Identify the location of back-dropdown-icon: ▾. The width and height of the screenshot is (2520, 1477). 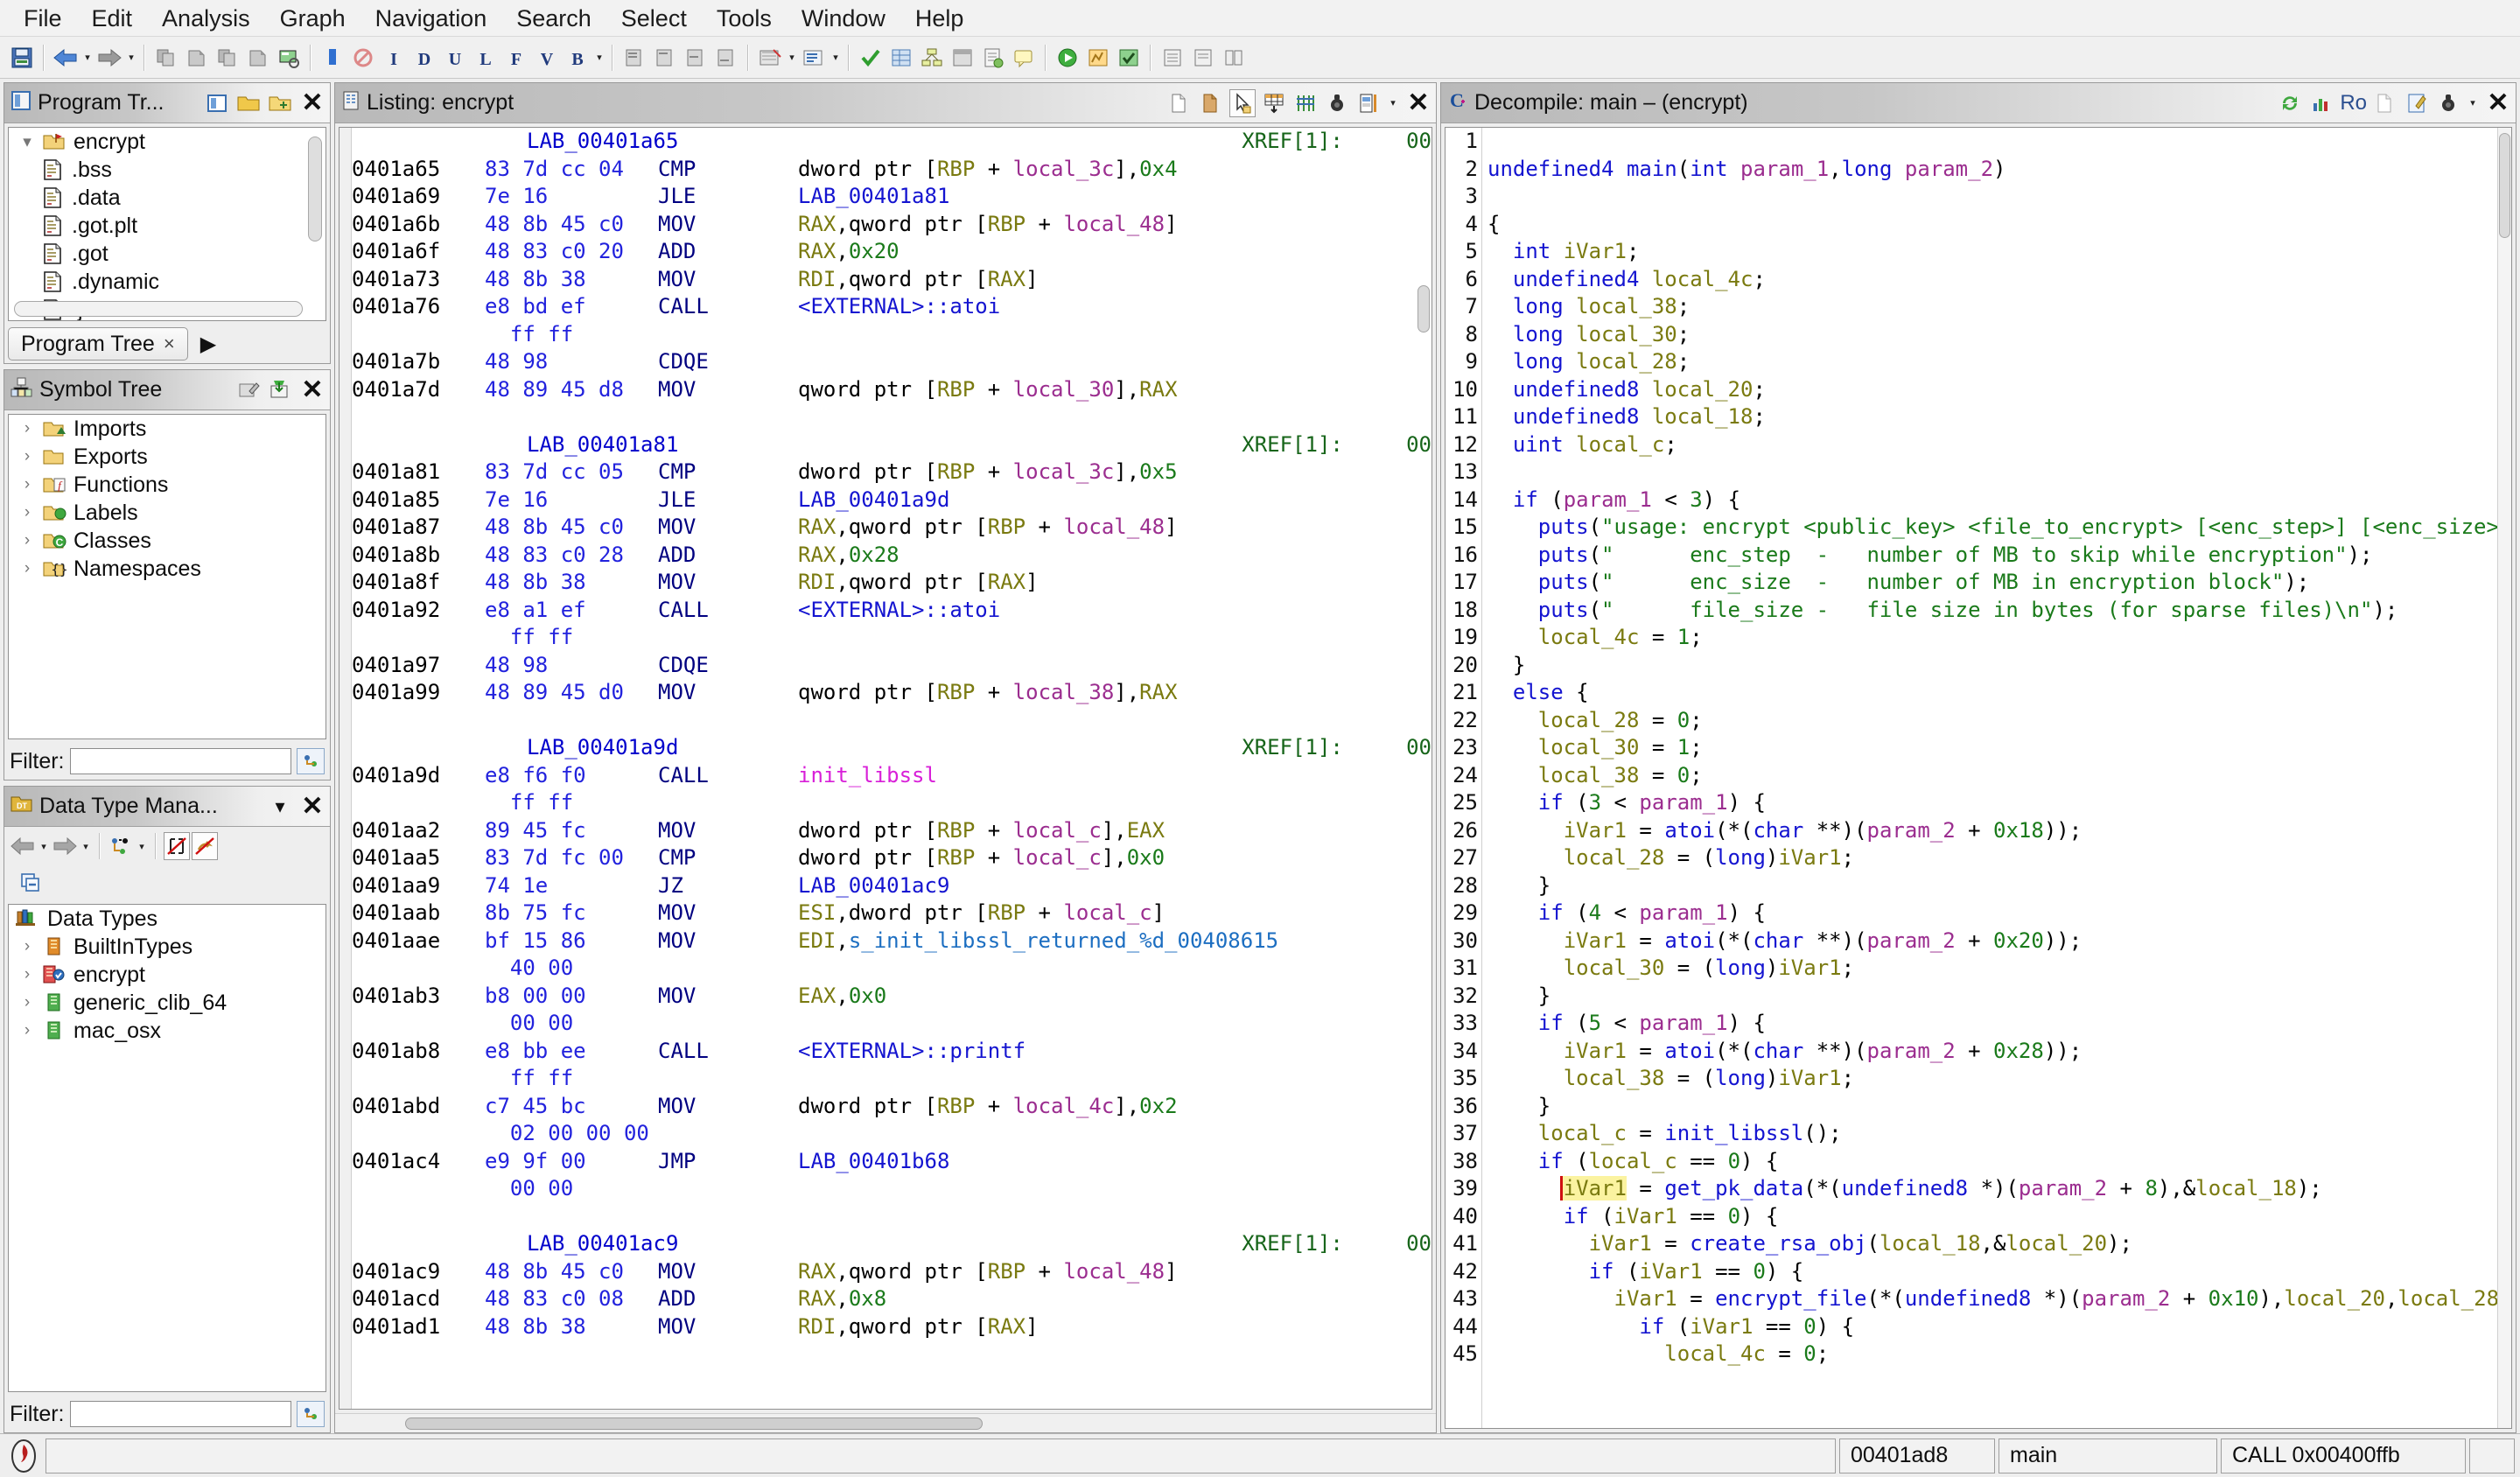
(44, 846).